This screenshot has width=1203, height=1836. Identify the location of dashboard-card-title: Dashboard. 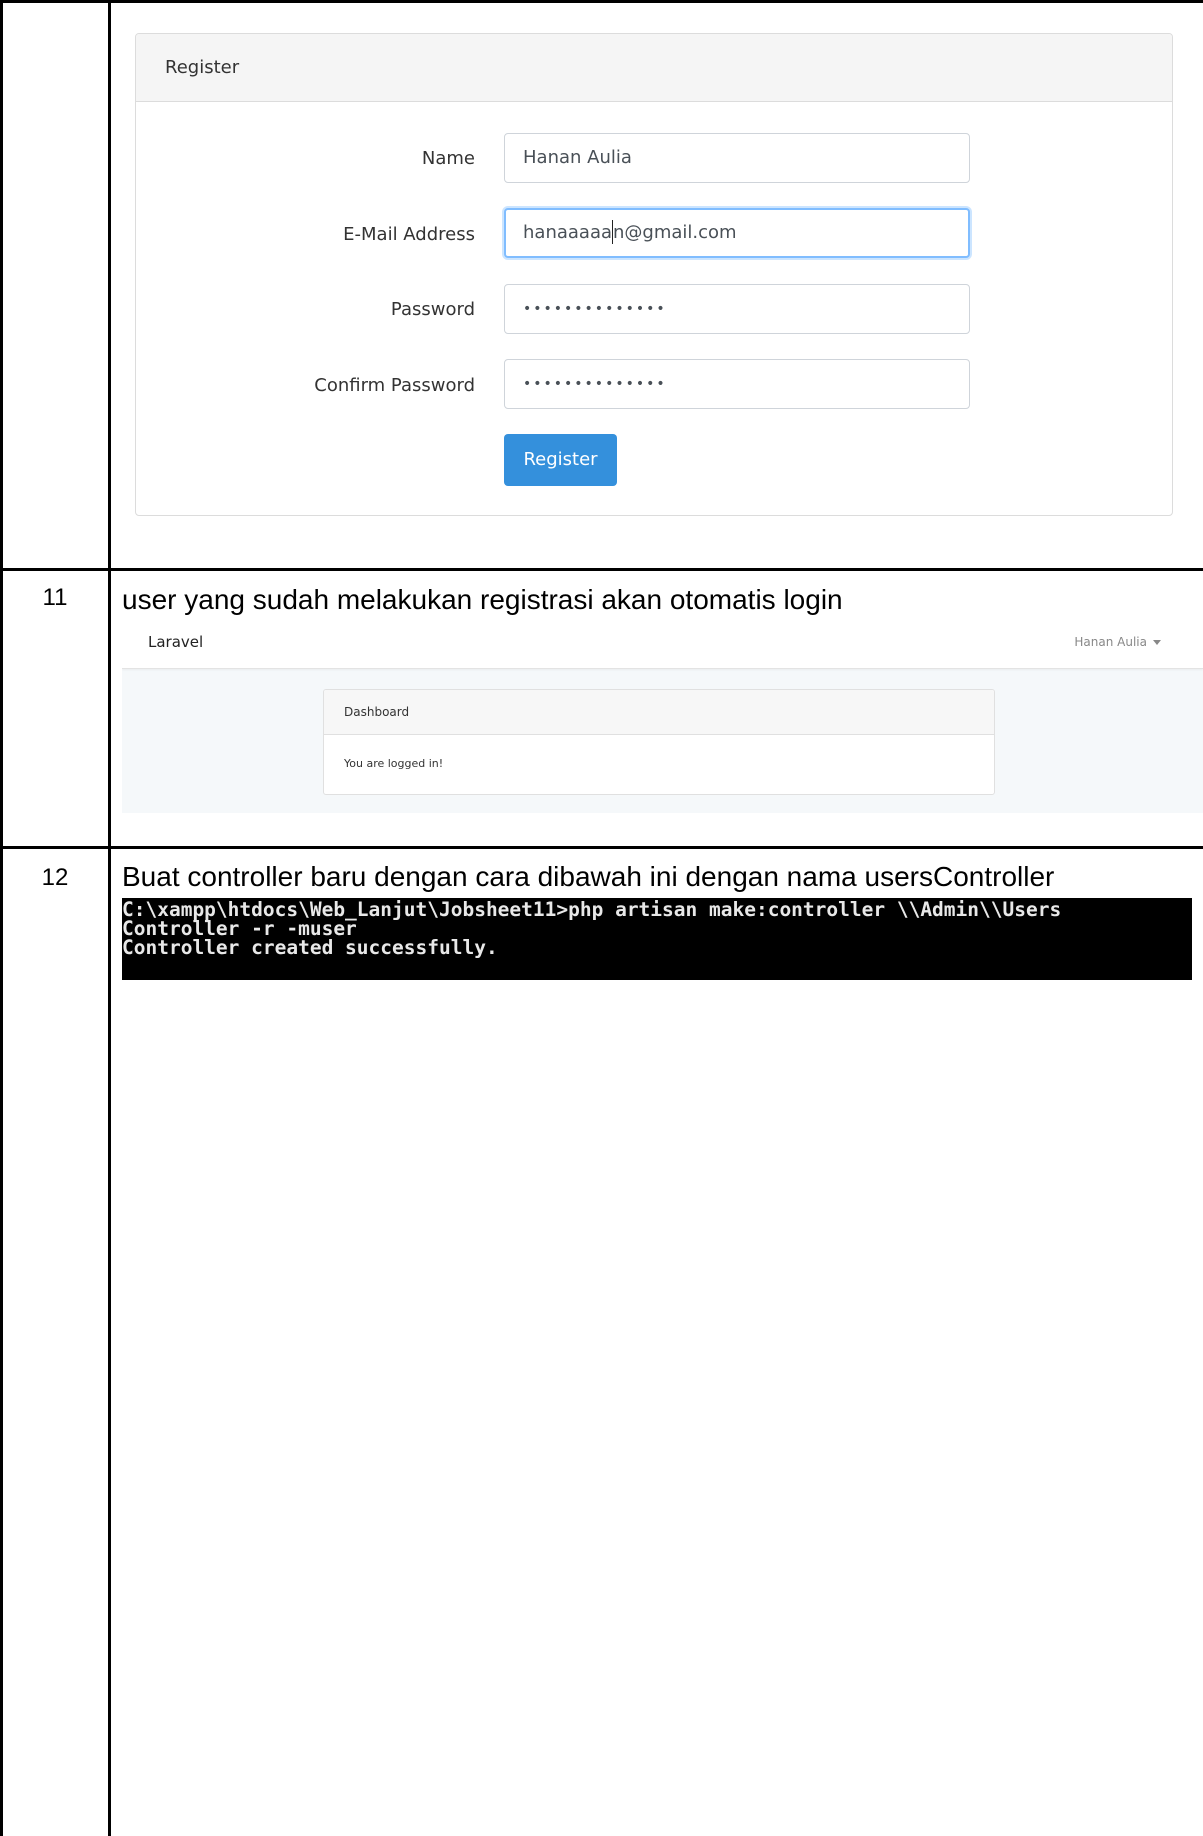
(659, 712).